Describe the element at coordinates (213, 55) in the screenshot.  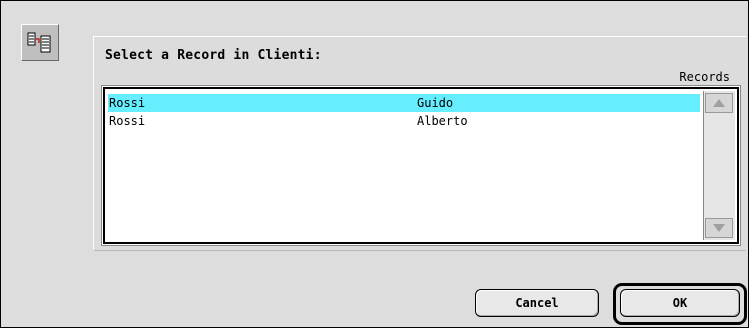
I see `dialog-title: Select a Record in Clienti:` at that location.